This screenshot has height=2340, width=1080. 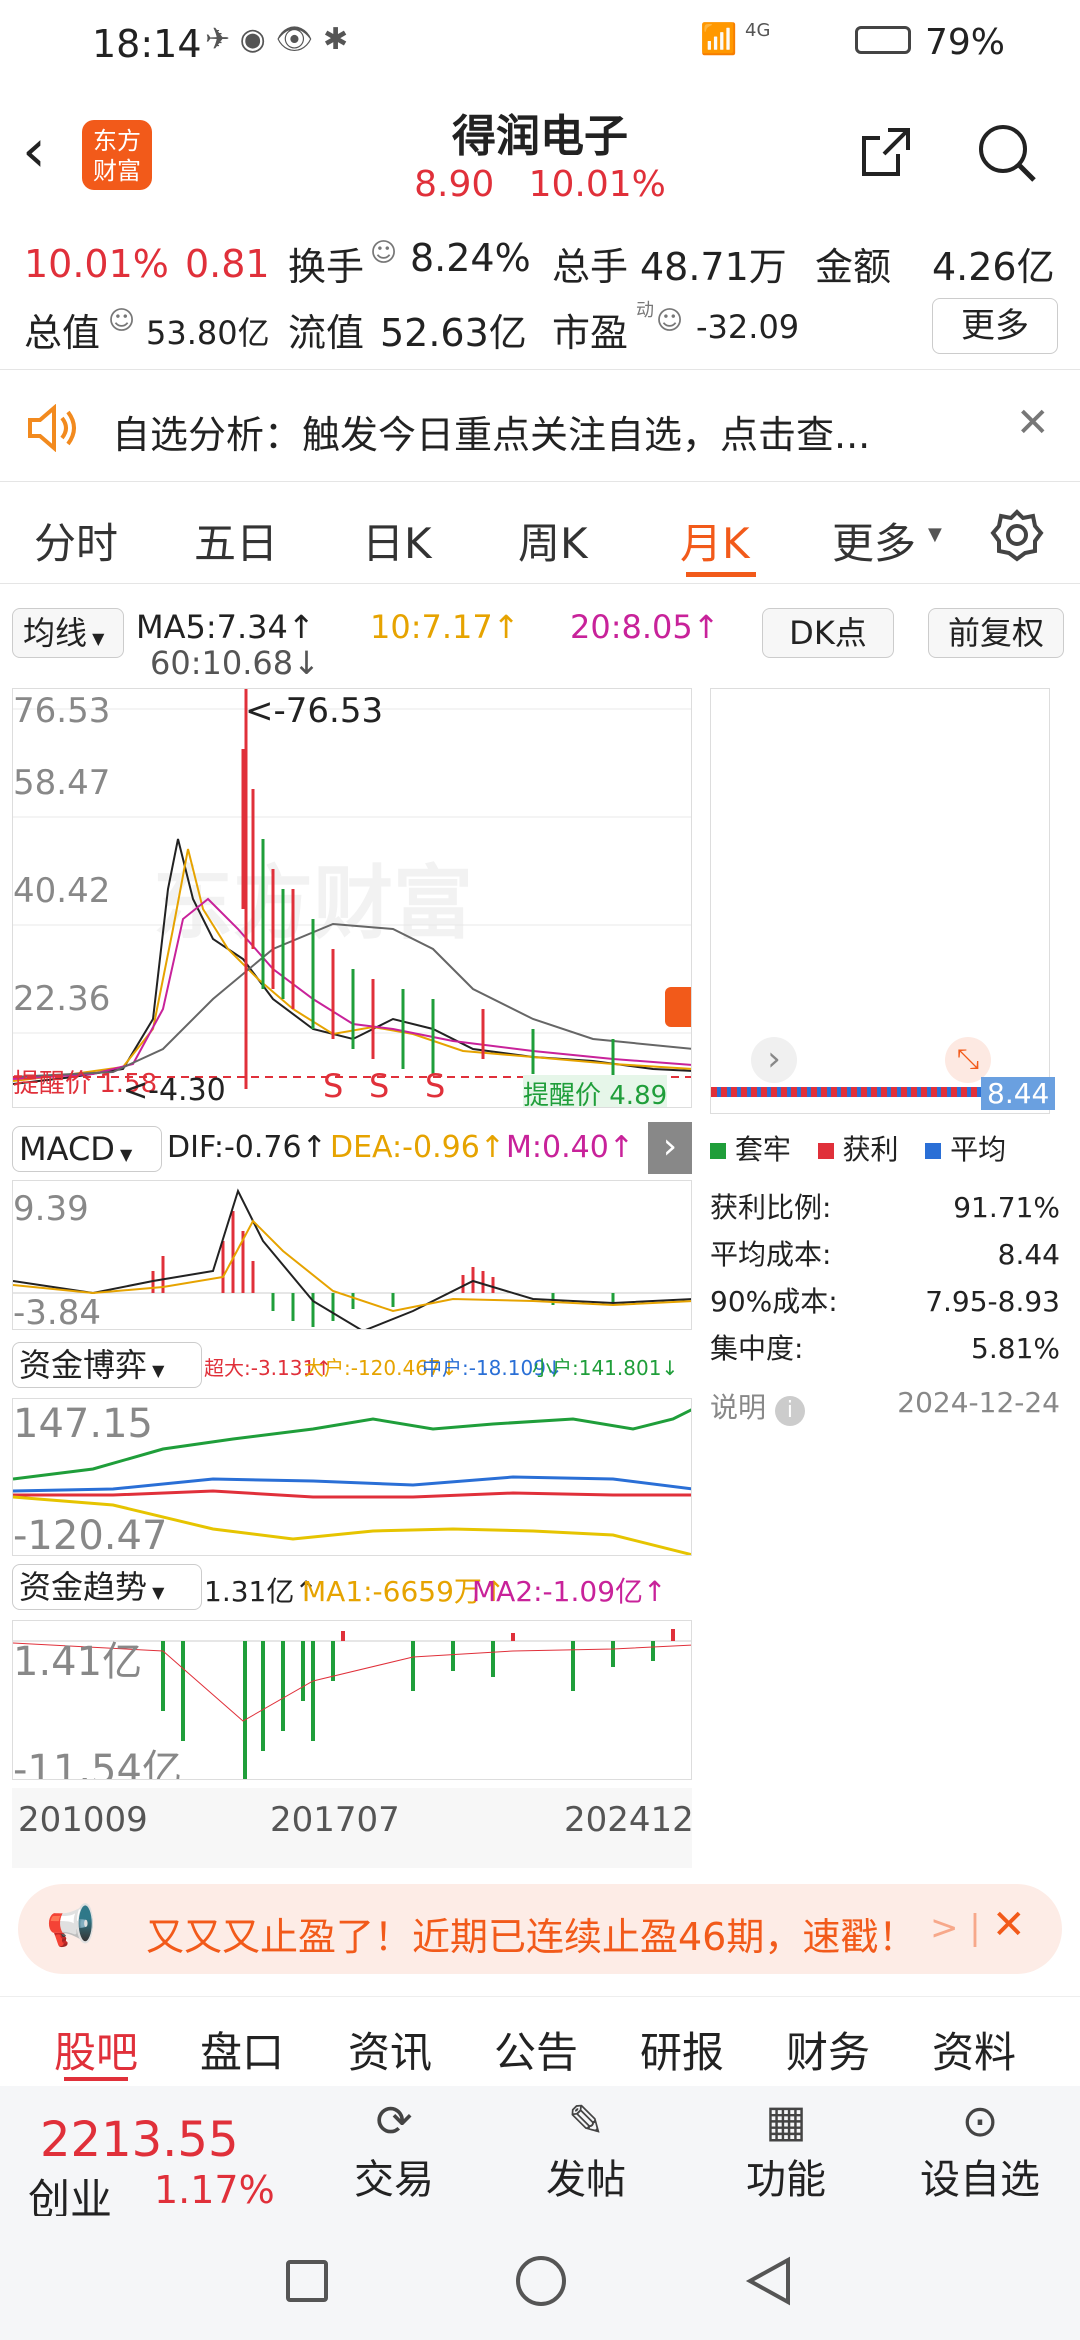 What do you see at coordinates (570, 1147) in the screenshot?
I see `macd-m: M:0.40↑` at bounding box center [570, 1147].